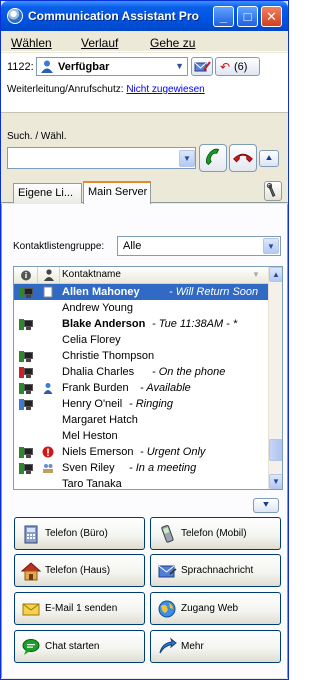 The height and width of the screenshot is (680, 320). What do you see at coordinates (101, 292) in the screenshot?
I see `contact-name: Allen Mahoney` at bounding box center [101, 292].